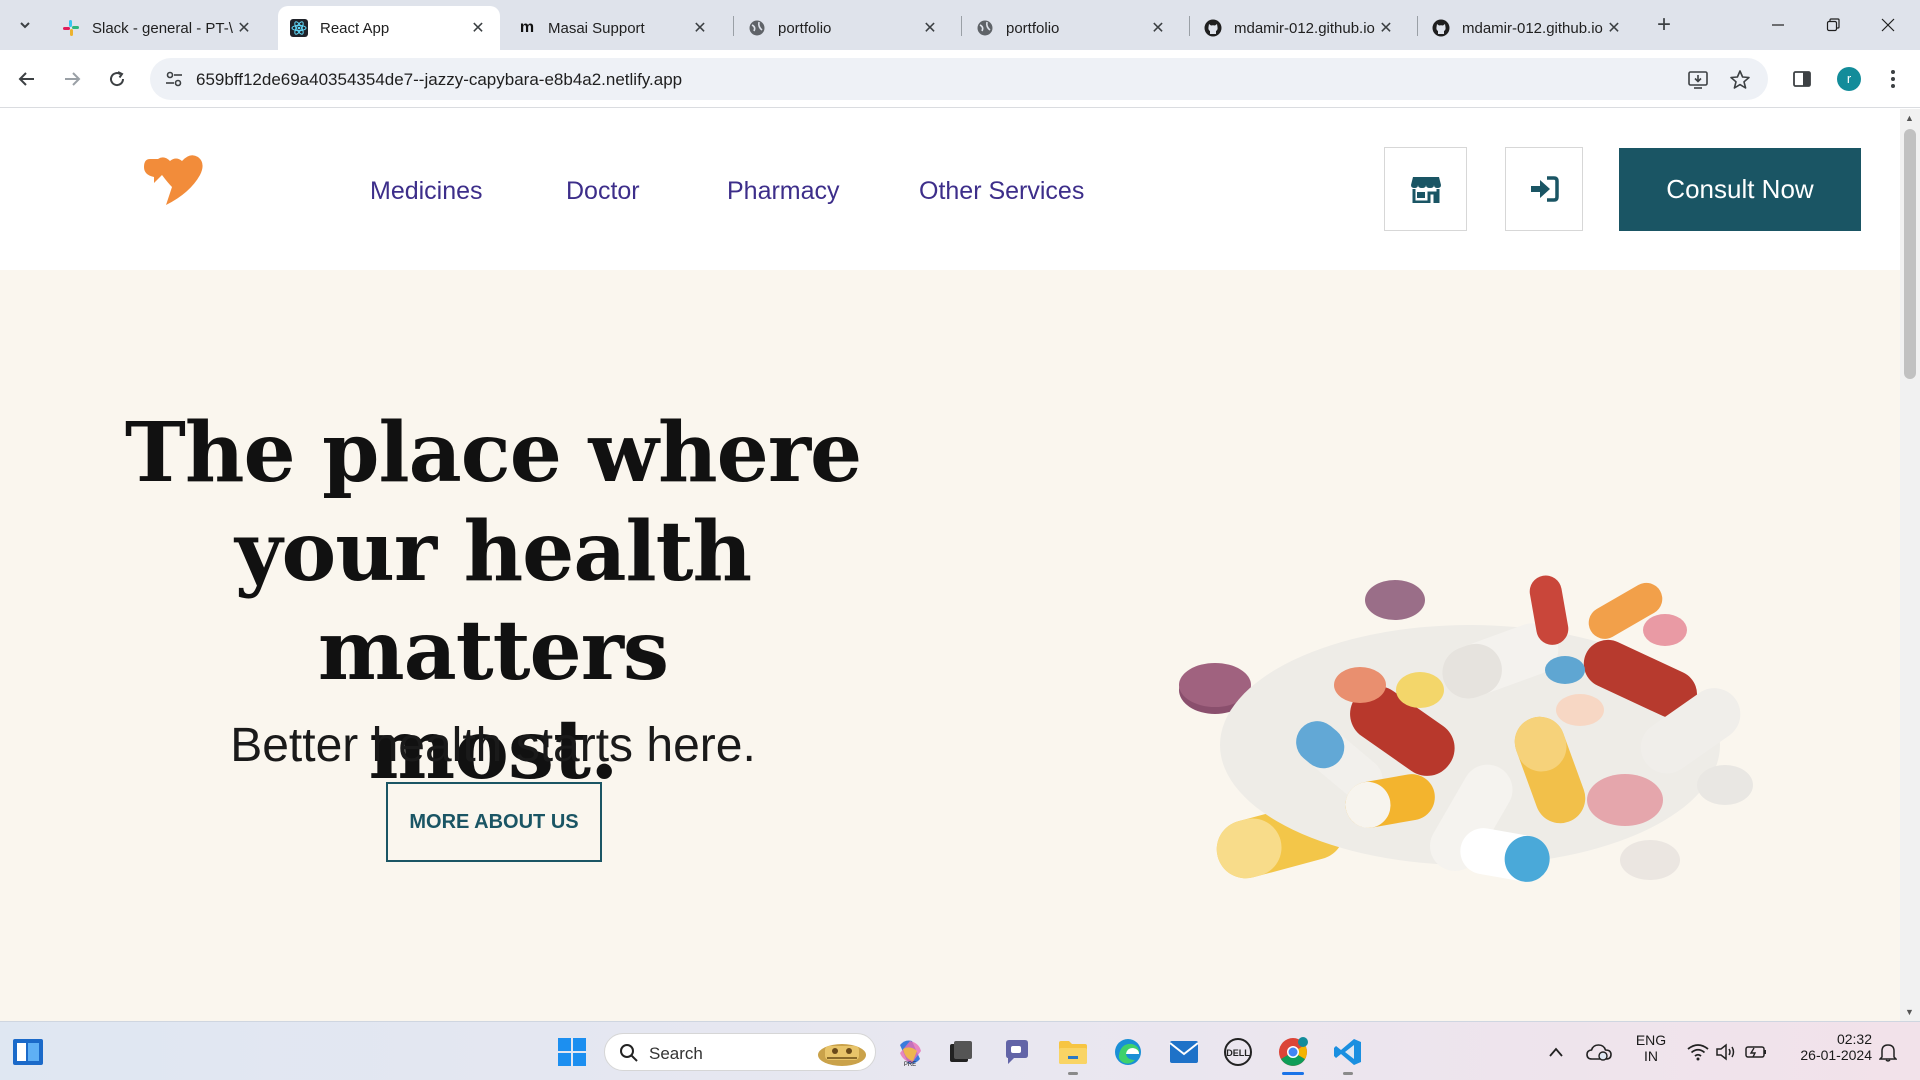  What do you see at coordinates (985, 28) in the screenshot?
I see `globe-icon` at bounding box center [985, 28].